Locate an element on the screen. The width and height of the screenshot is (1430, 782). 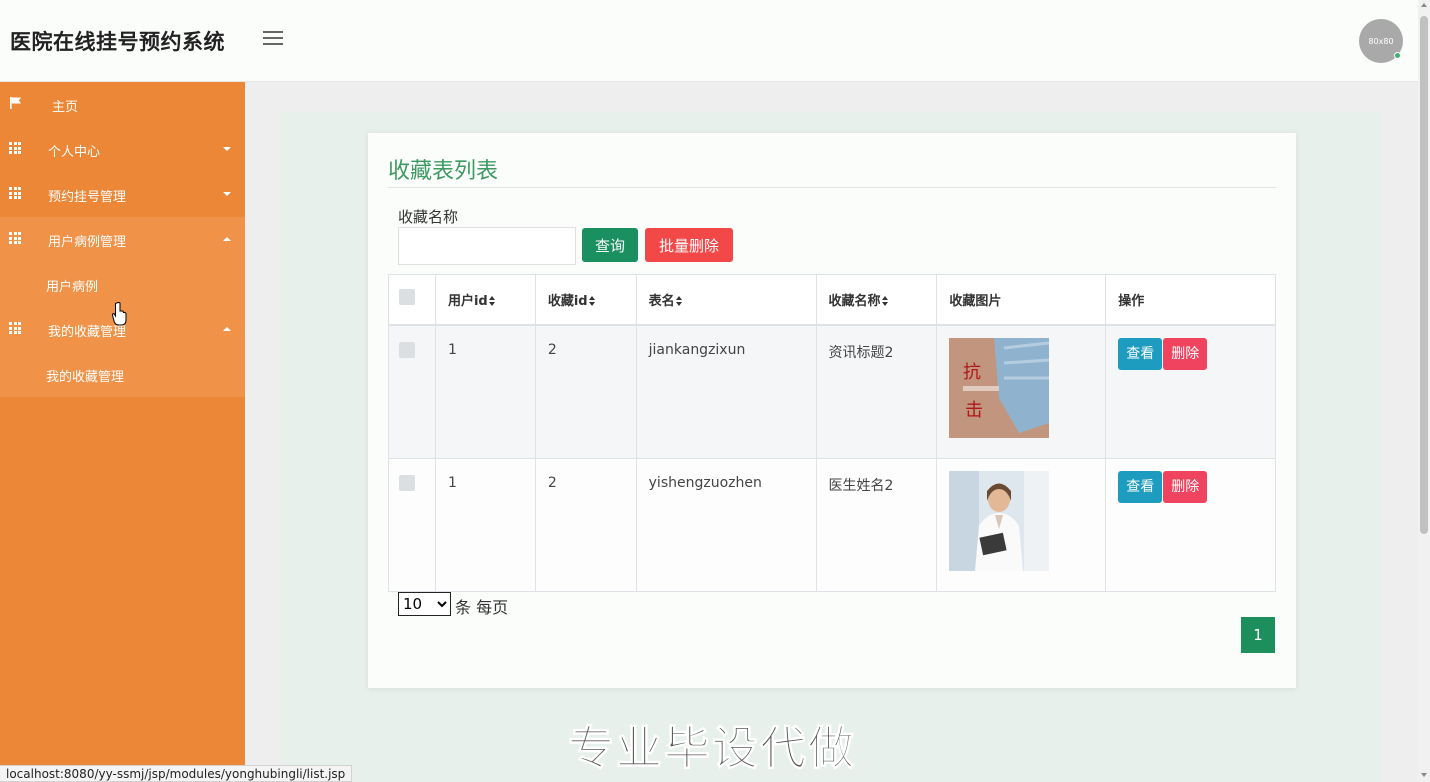
page-button-current: 1 is located at coordinates (1258, 635).